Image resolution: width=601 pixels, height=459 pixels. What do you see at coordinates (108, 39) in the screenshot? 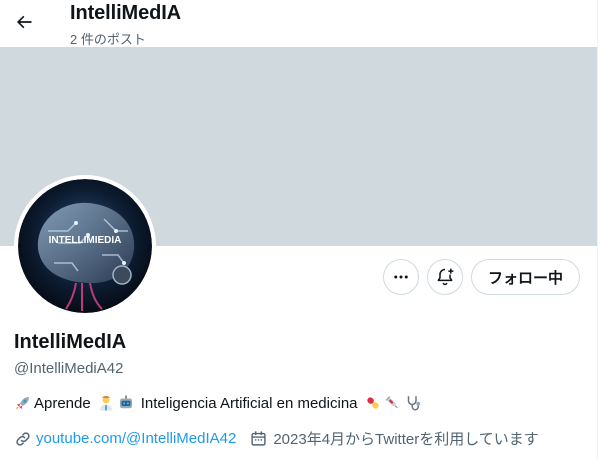
I see `post-count: 2 件のポスト` at bounding box center [108, 39].